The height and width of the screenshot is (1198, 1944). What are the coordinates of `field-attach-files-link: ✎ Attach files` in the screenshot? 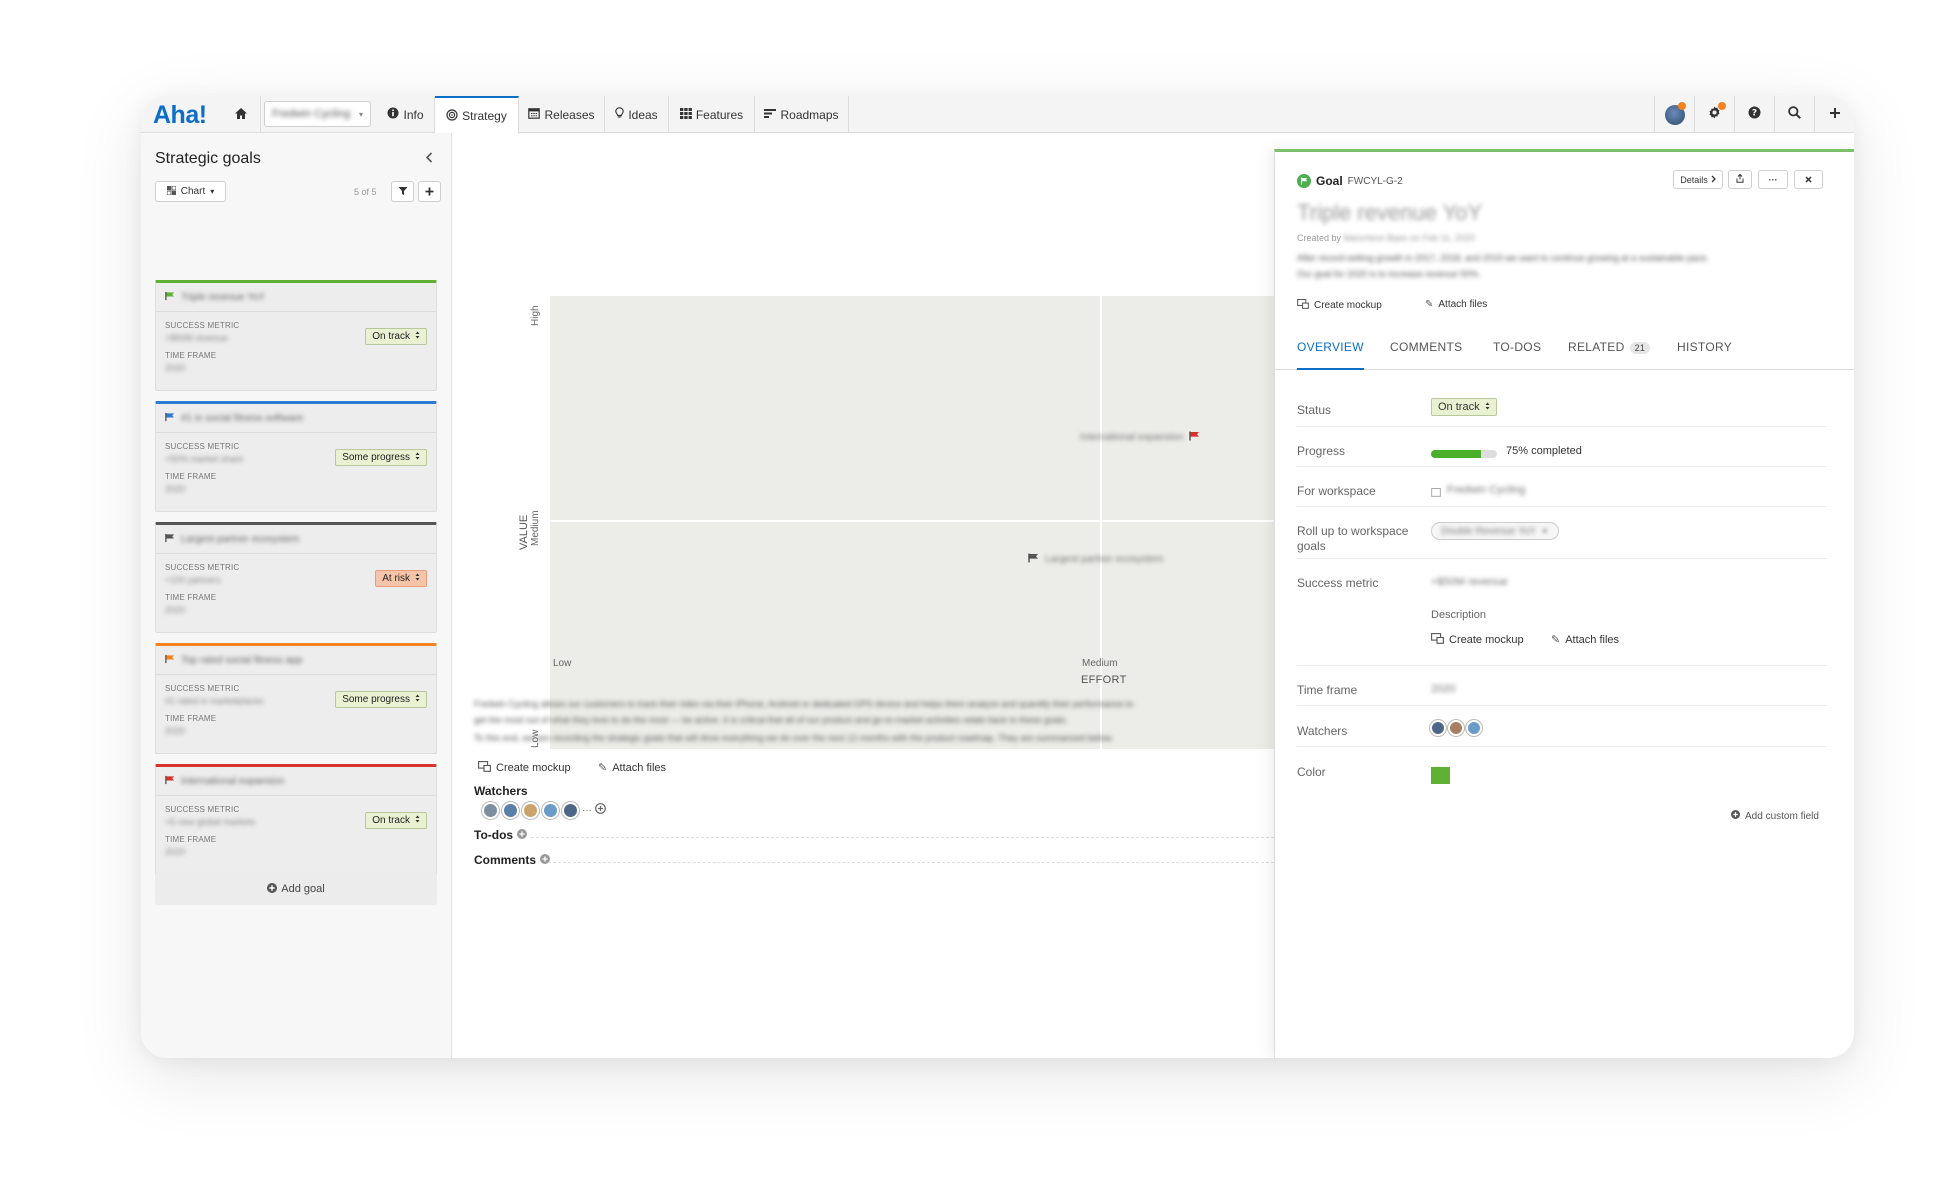 It's located at (1585, 640).